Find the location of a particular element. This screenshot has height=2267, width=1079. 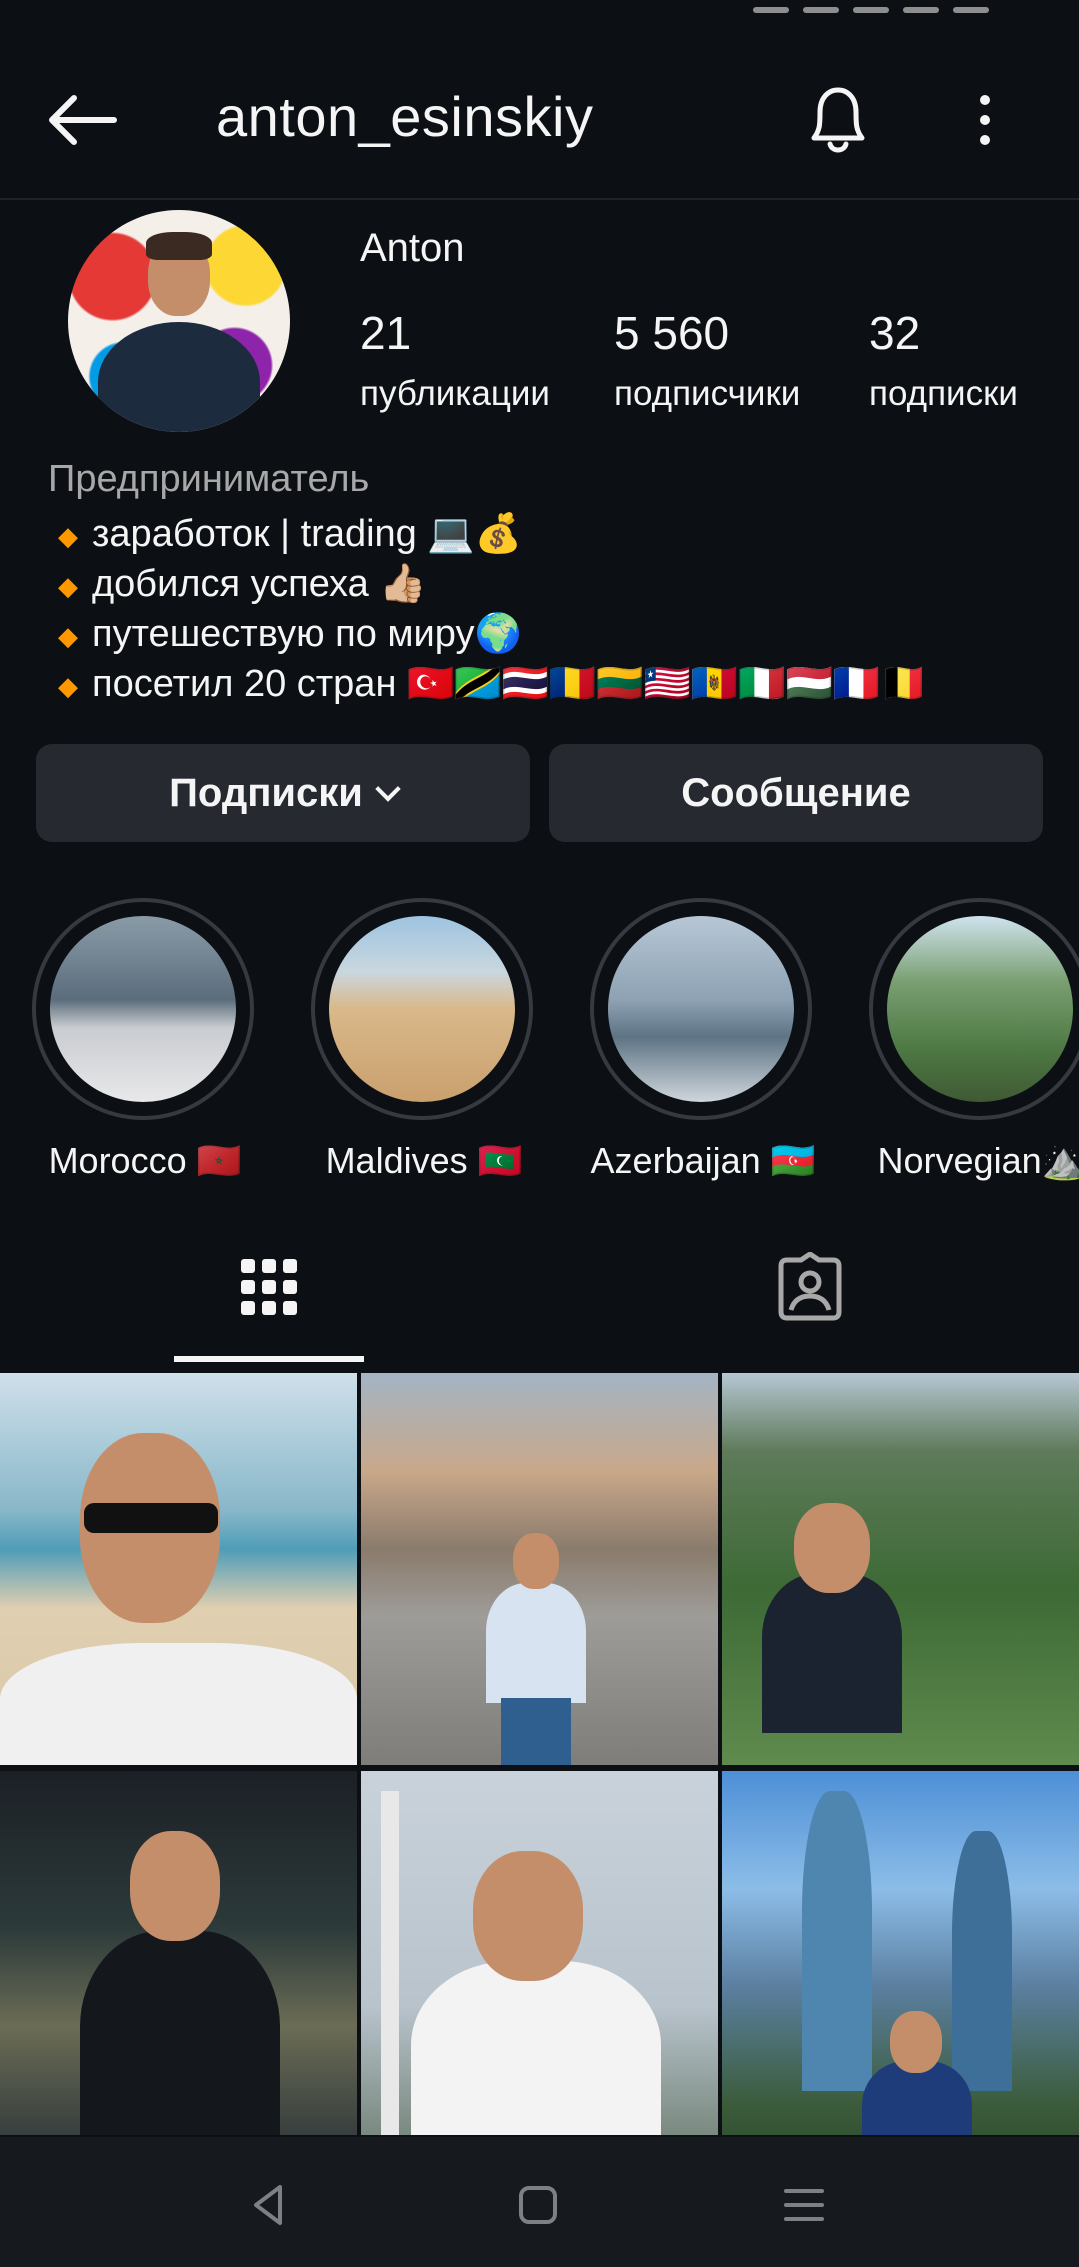

back-triangle-icon is located at coordinates (268, 2205).